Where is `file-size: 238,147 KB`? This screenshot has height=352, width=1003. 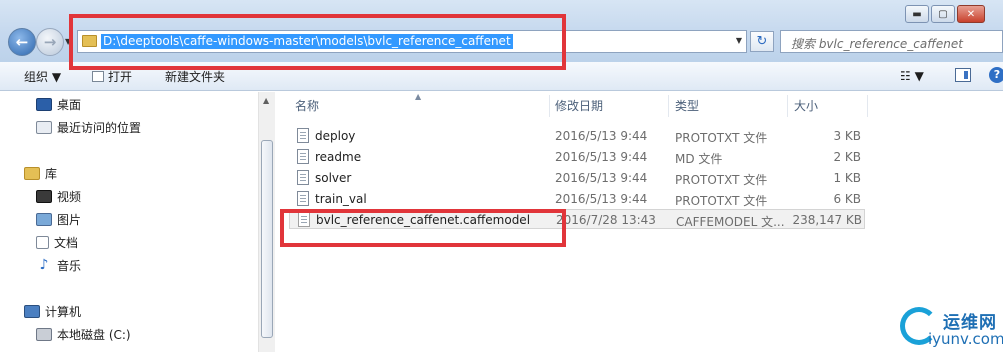 file-size: 238,147 KB is located at coordinates (827, 220).